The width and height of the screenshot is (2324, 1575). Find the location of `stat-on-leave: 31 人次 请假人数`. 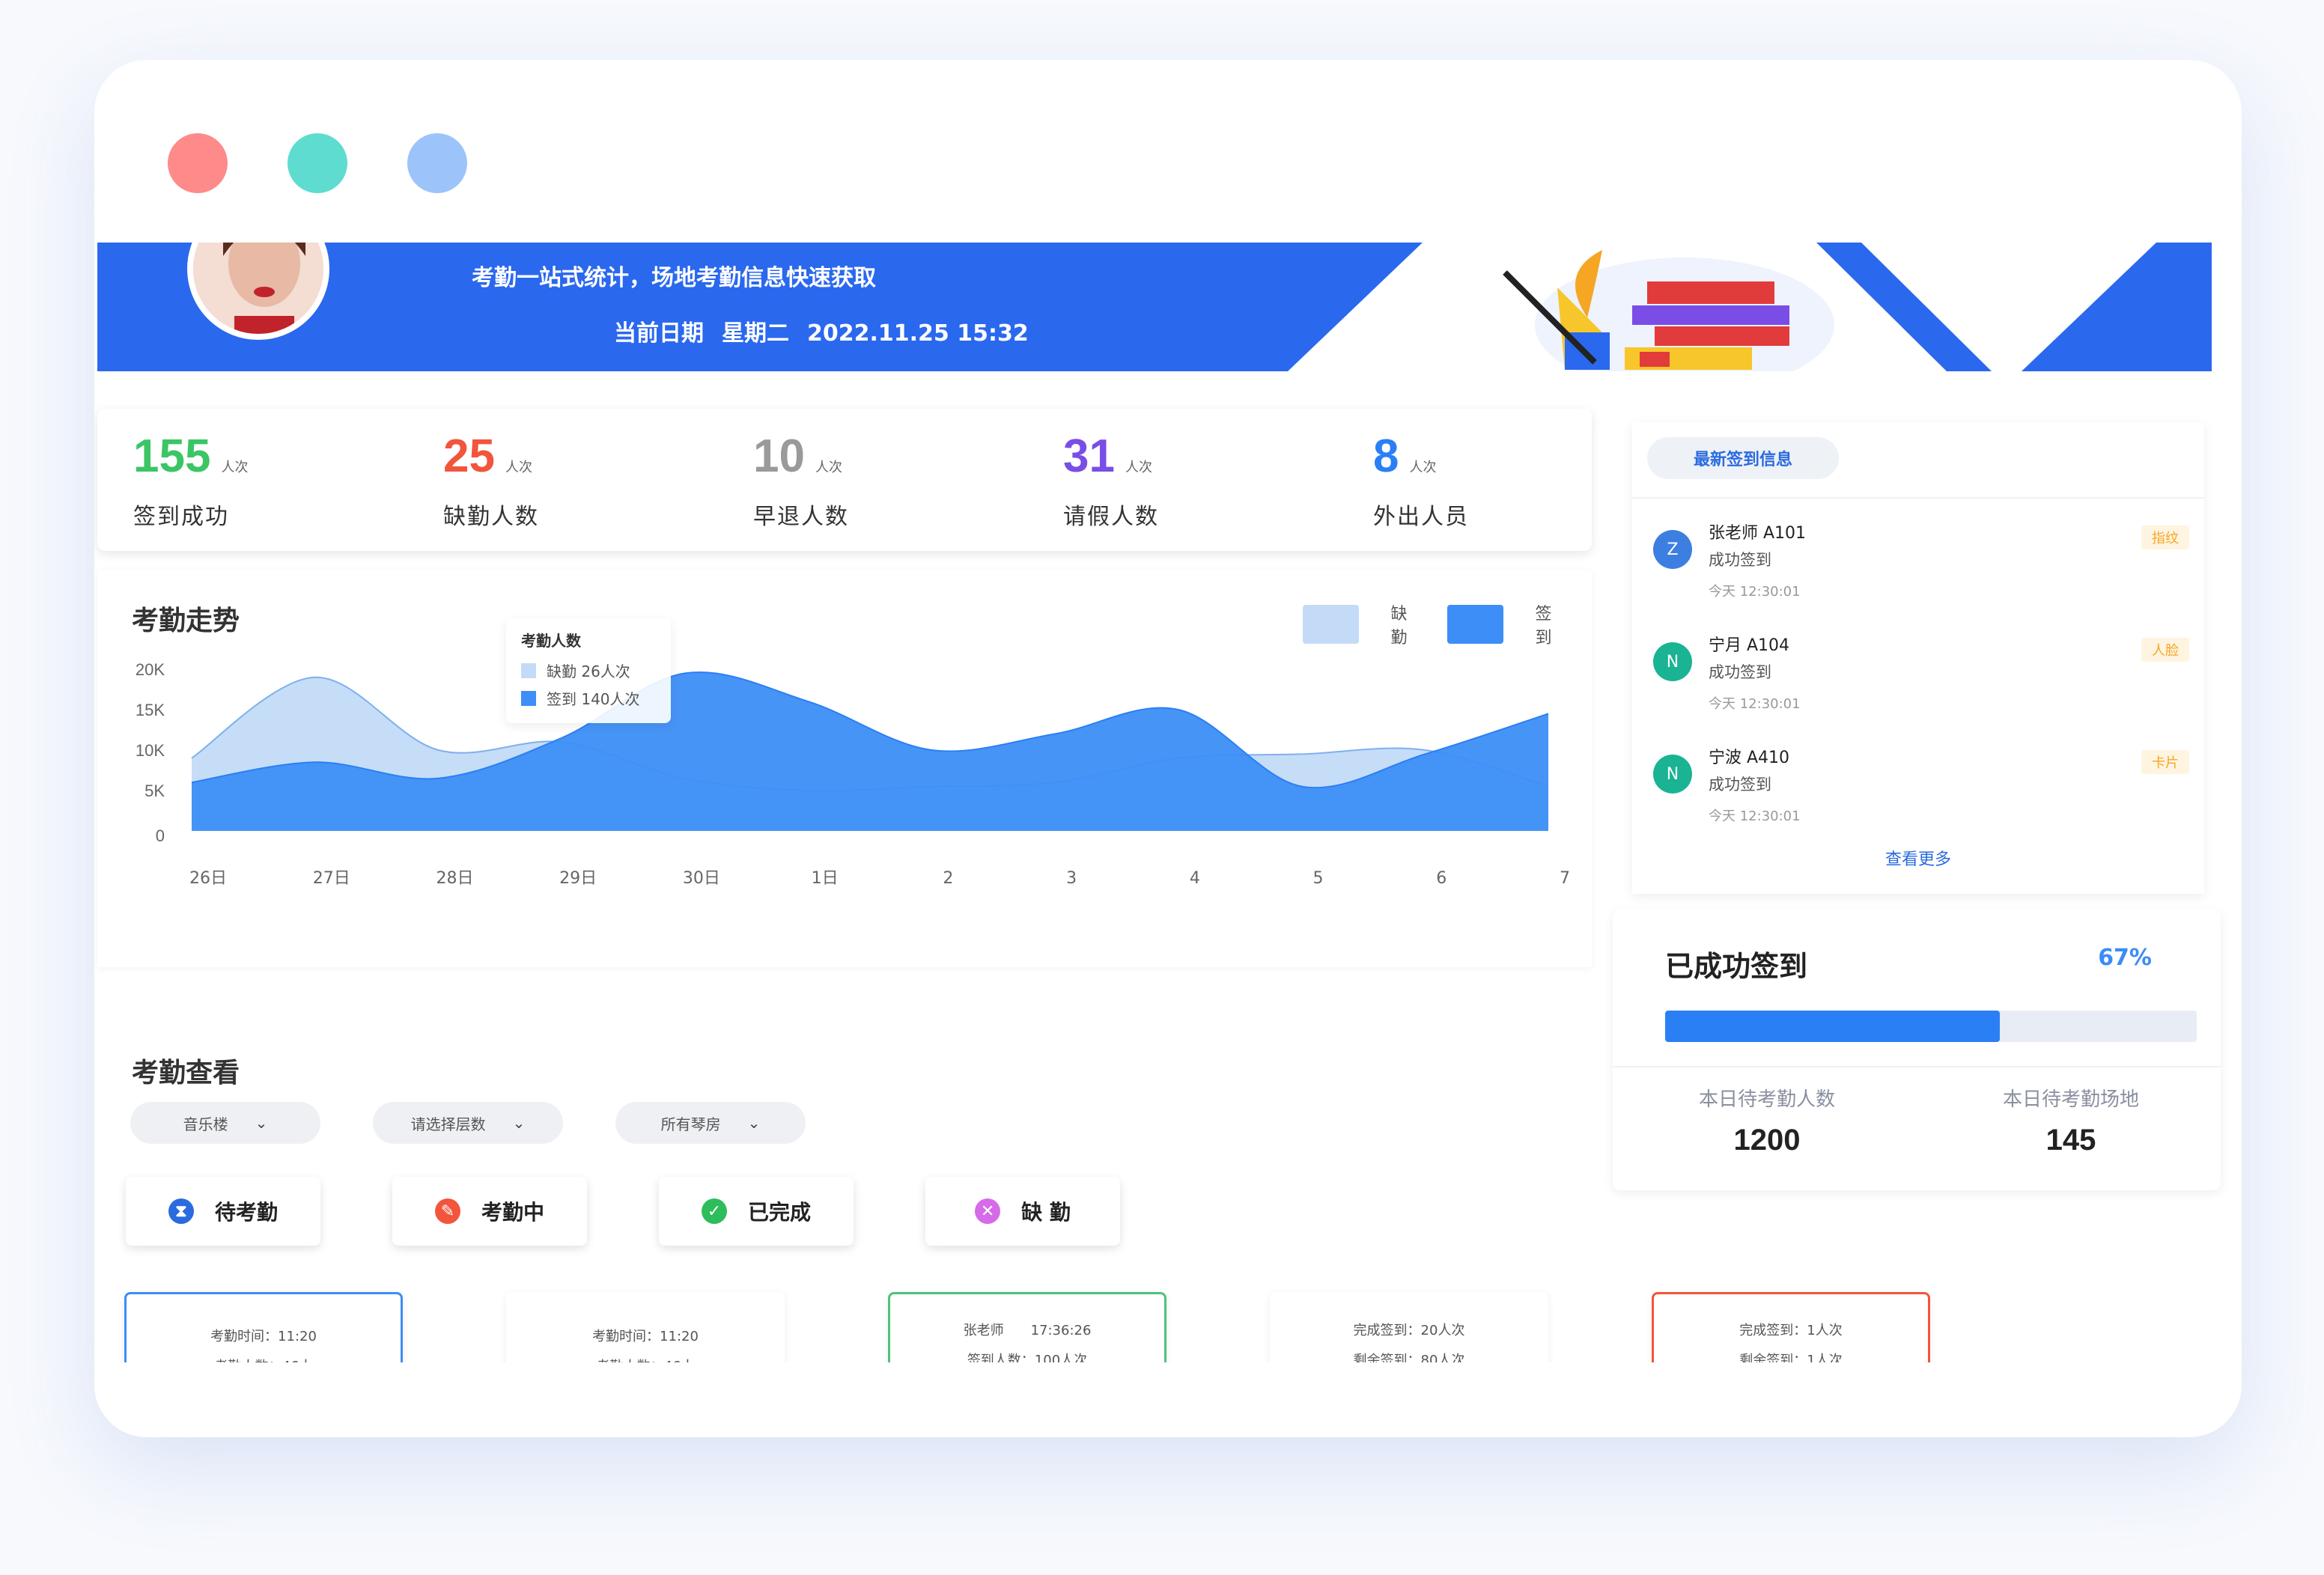

stat-on-leave: 31 人次 请假人数 is located at coordinates (1111, 480).